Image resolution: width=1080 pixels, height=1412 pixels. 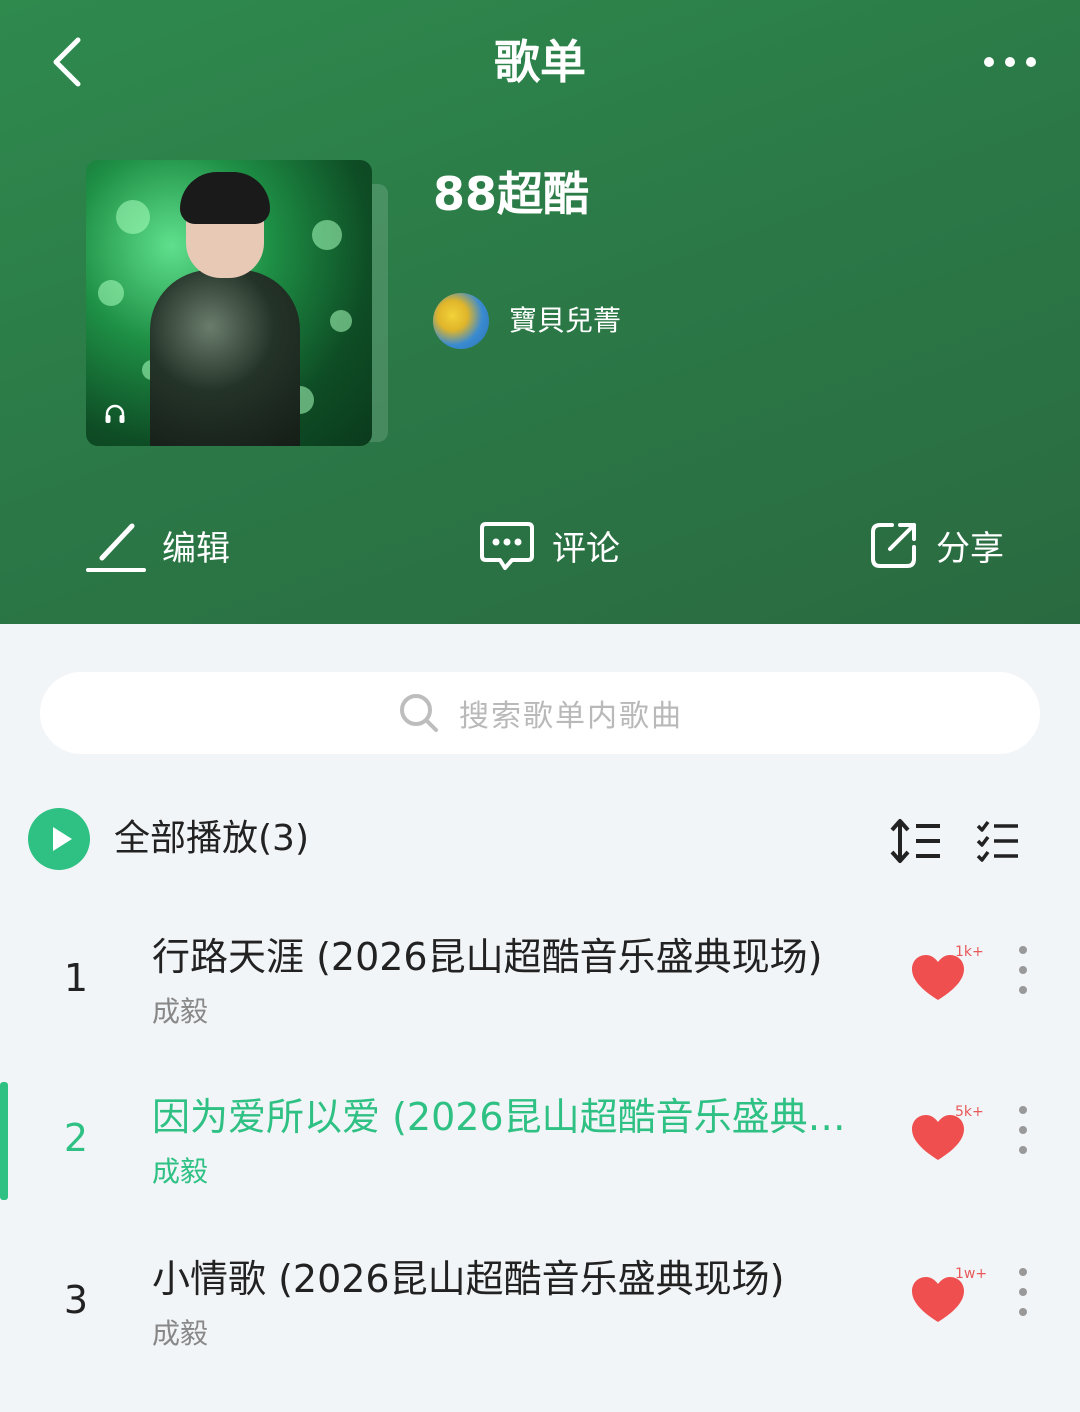 What do you see at coordinates (115, 413) in the screenshot?
I see `headphone-icon` at bounding box center [115, 413].